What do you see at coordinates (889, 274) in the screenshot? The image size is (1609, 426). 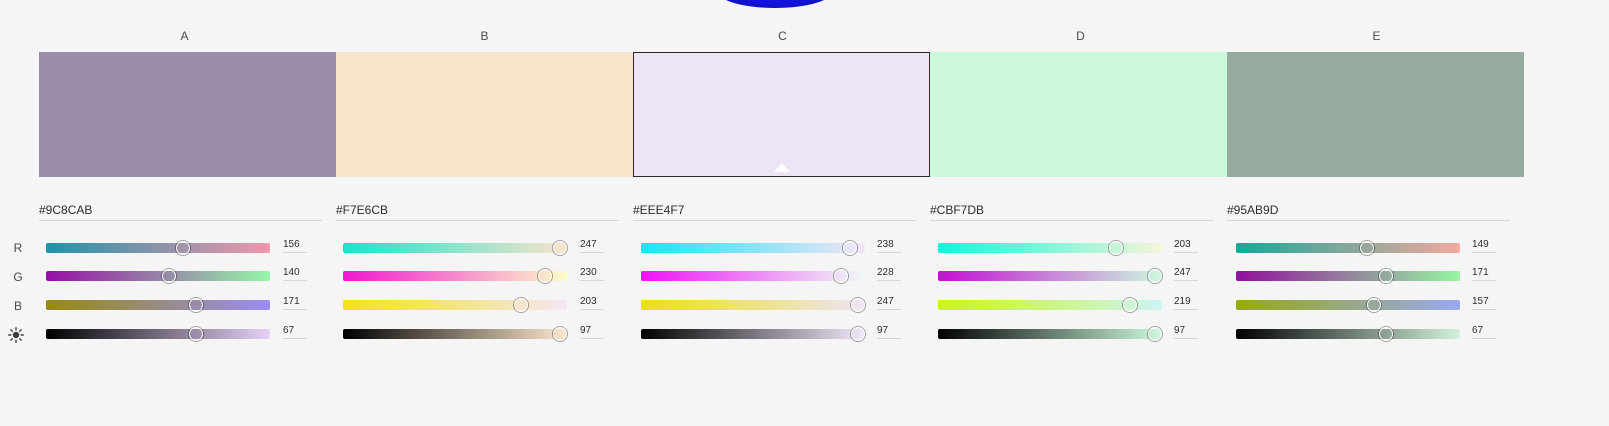 I see `value-input-g-c: 228` at bounding box center [889, 274].